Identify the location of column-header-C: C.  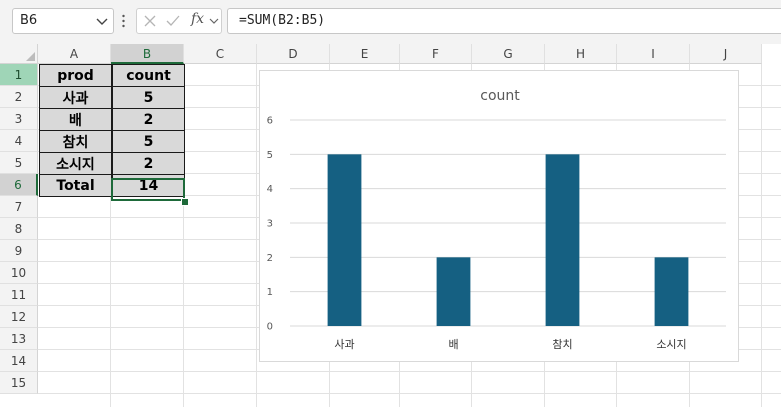
(220, 54).